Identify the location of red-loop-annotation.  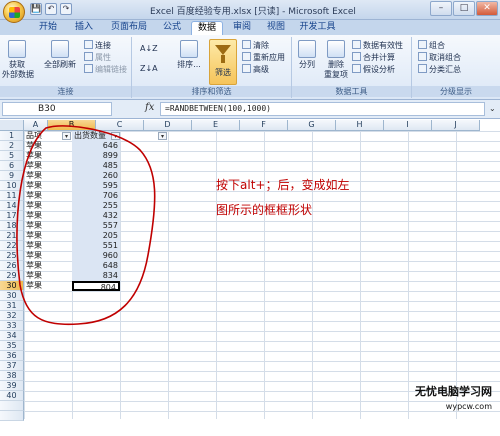
(86, 225).